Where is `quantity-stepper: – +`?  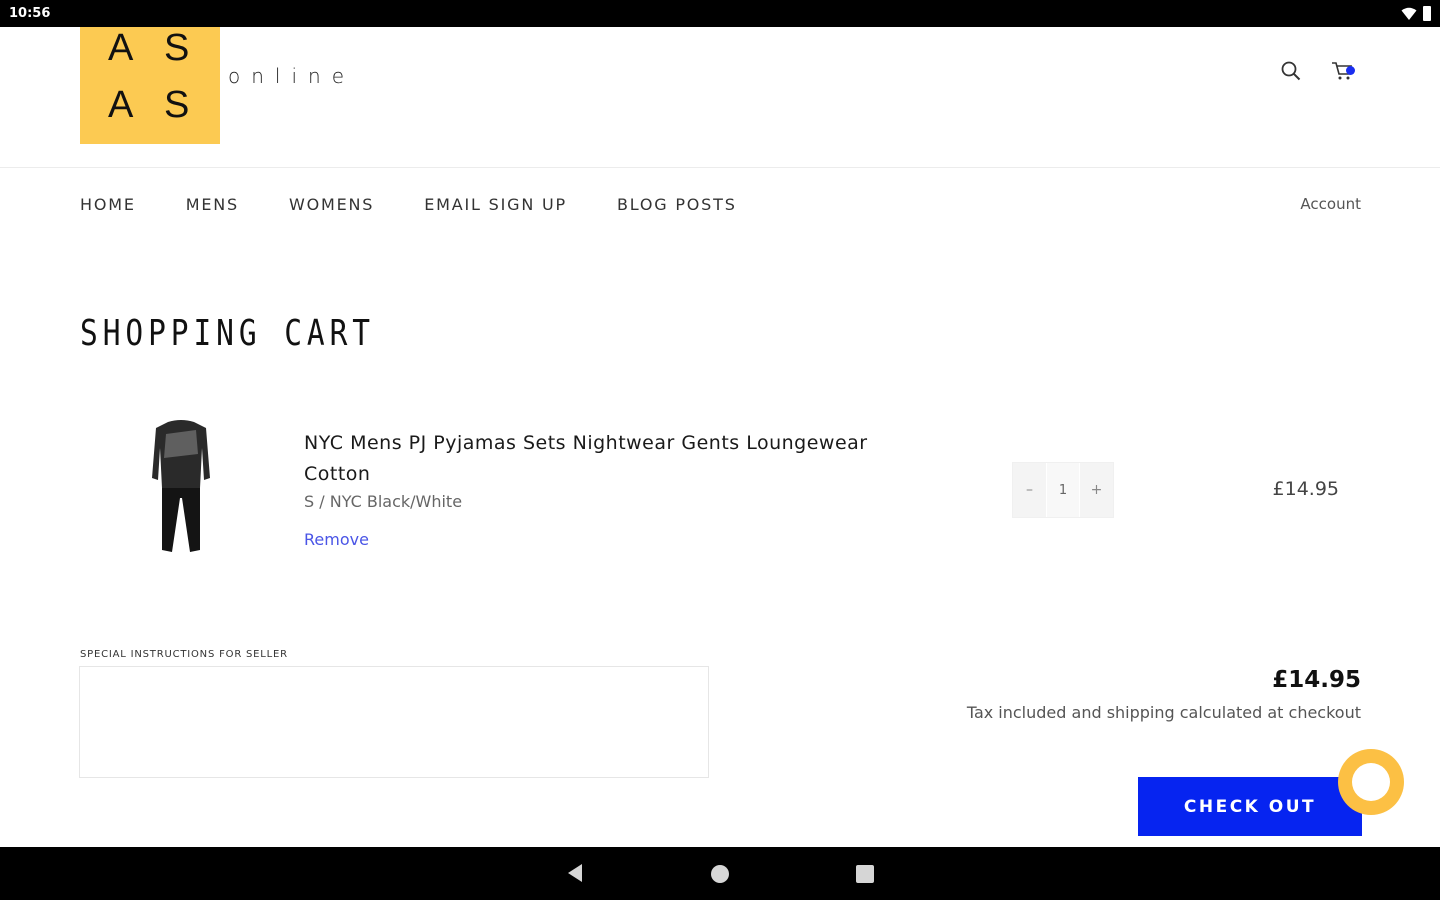
quantity-stepper: – + is located at coordinates (1063, 490).